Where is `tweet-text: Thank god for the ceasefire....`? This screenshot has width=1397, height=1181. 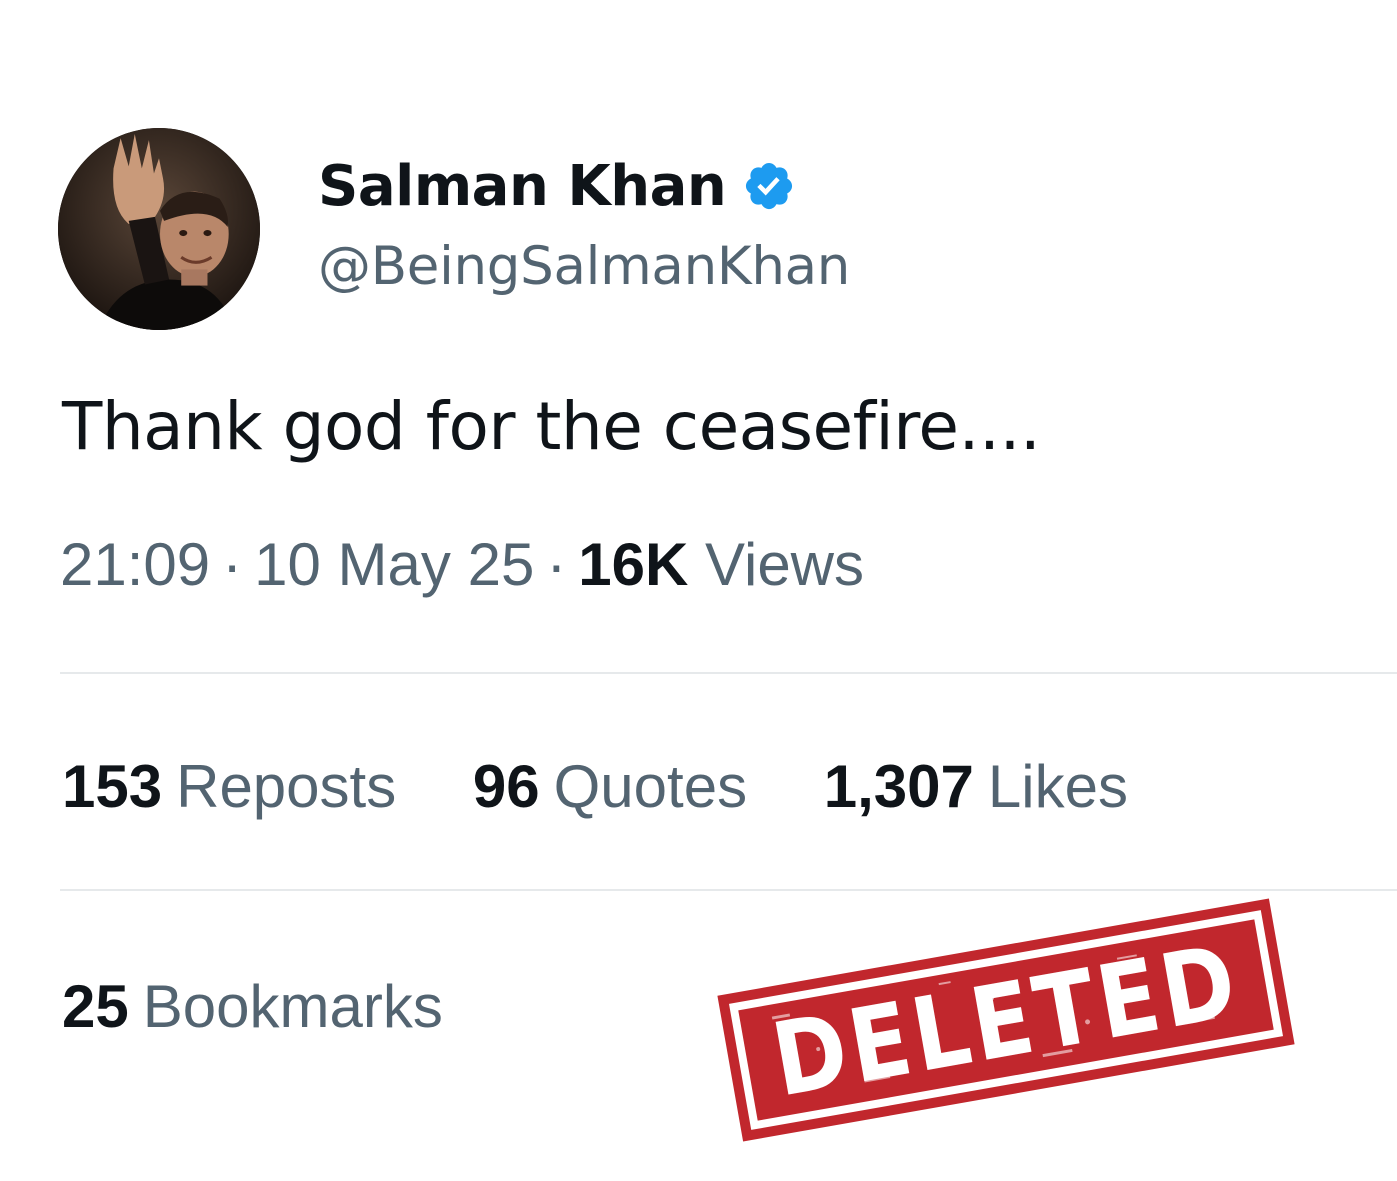
tweet-text: Thank god for the ceasefire.... is located at coordinates (551, 426).